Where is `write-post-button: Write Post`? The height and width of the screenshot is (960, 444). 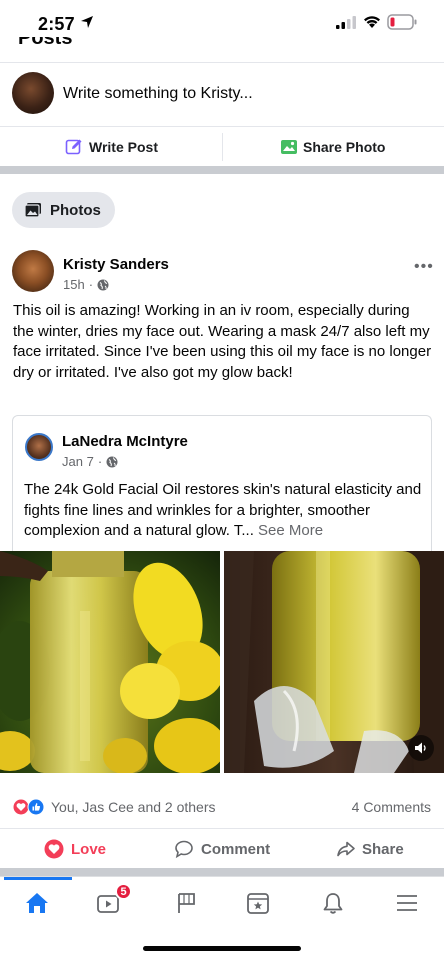
write-post-button: Write Post is located at coordinates (111, 147).